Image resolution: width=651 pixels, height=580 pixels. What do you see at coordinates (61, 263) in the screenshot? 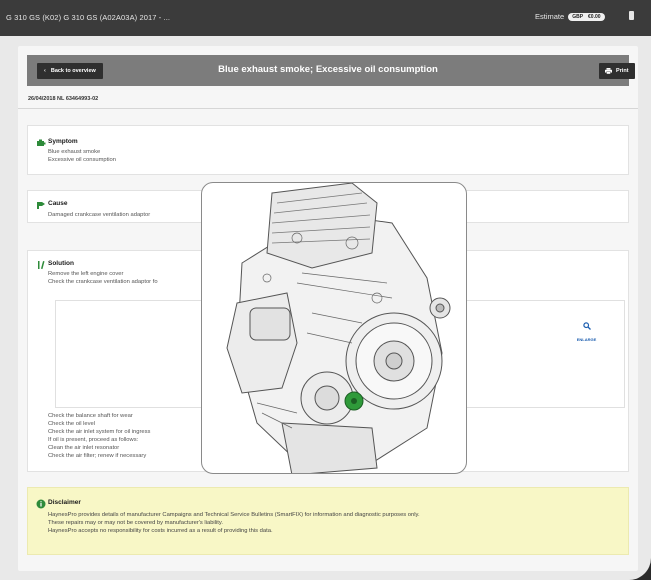
I see `solution-title: Solution` at bounding box center [61, 263].